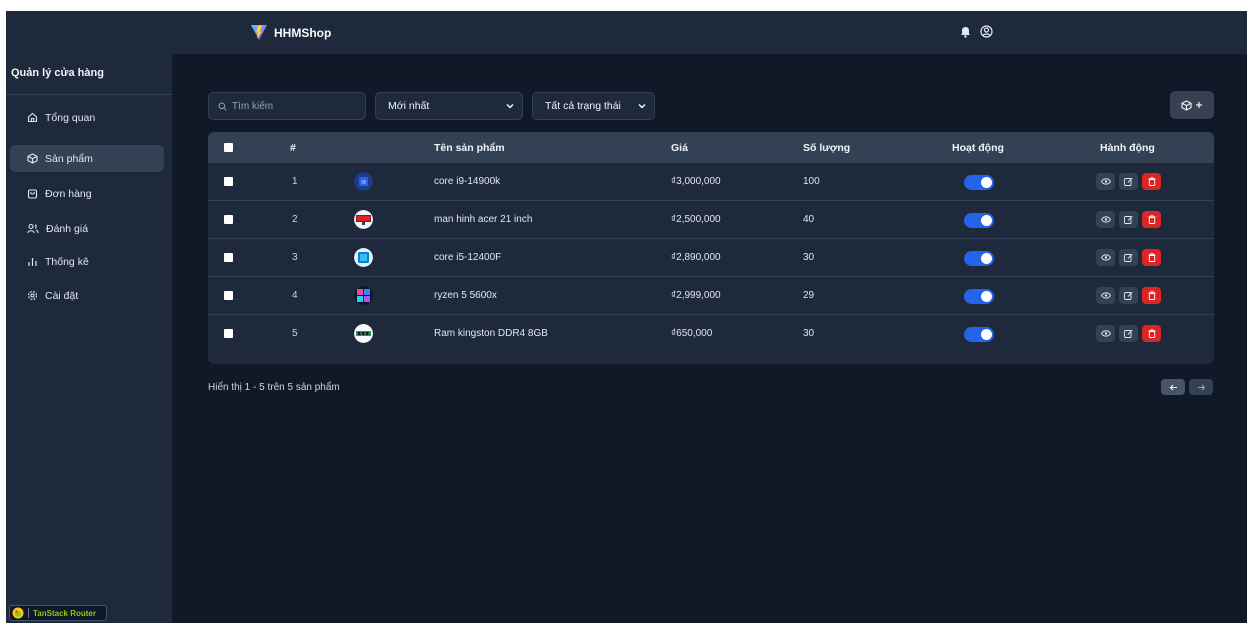 The width and height of the screenshot is (1247, 623). I want to click on product-quantity: 40, so click(809, 219).